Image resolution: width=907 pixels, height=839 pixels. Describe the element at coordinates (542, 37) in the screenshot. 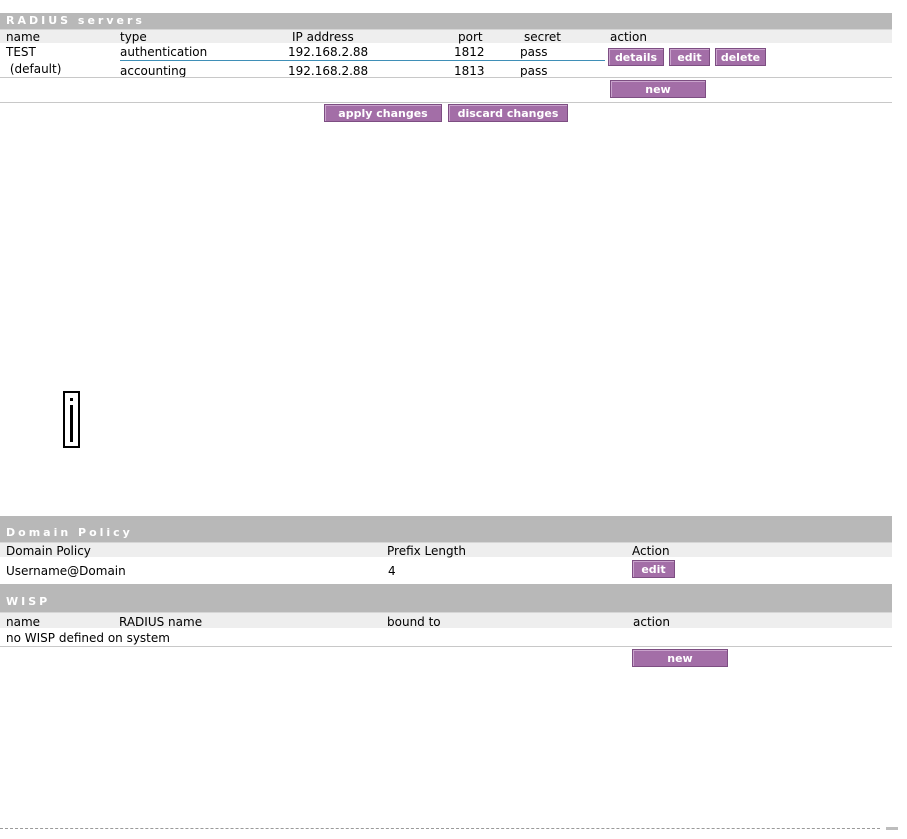

I see `col-header-secret: secret` at that location.